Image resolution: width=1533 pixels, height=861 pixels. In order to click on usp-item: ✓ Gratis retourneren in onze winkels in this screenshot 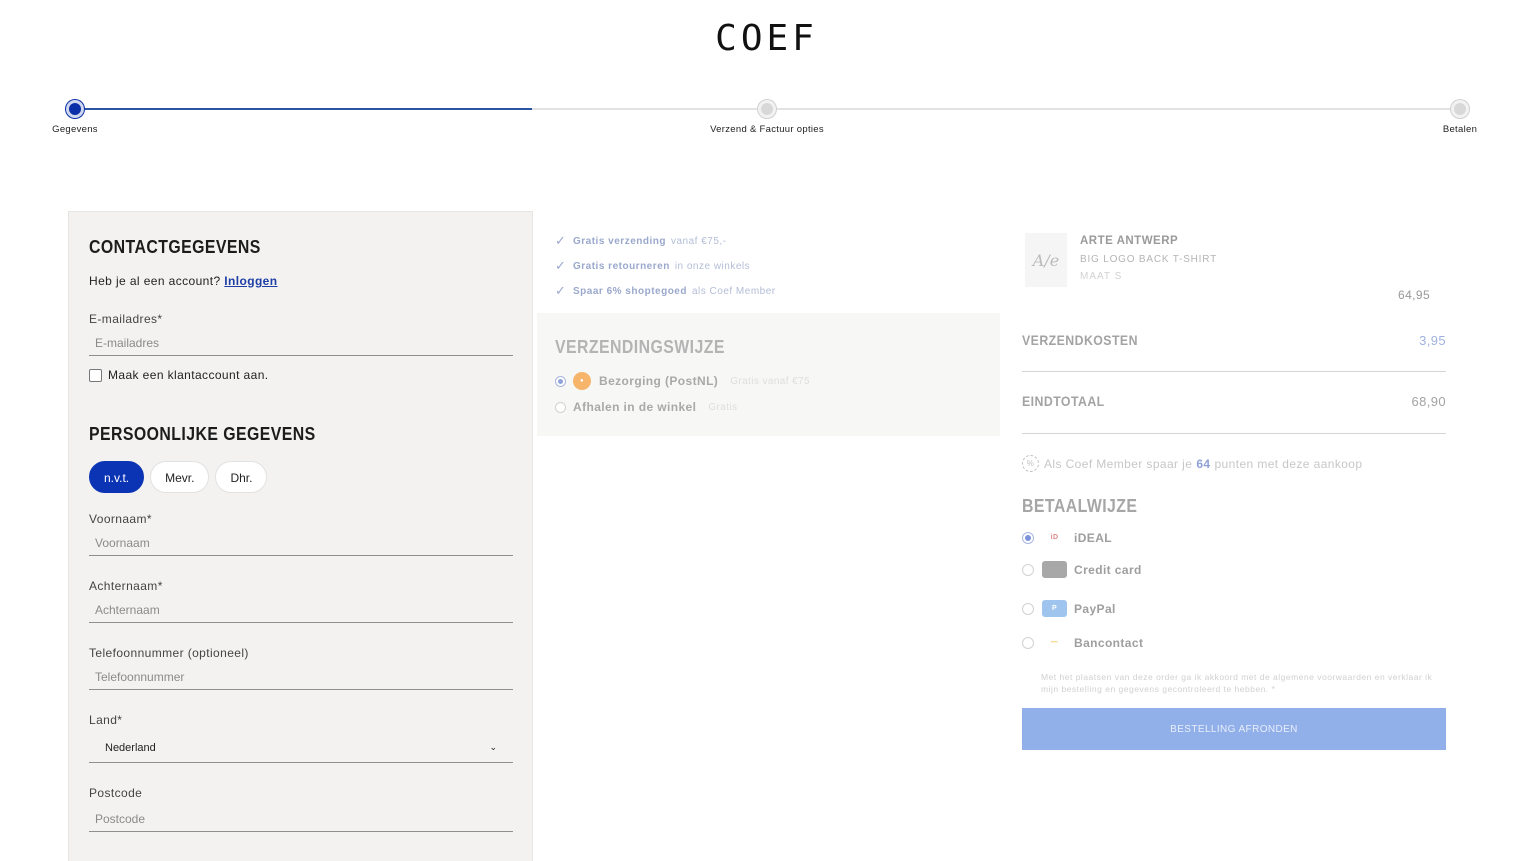, I will do `click(766, 266)`.